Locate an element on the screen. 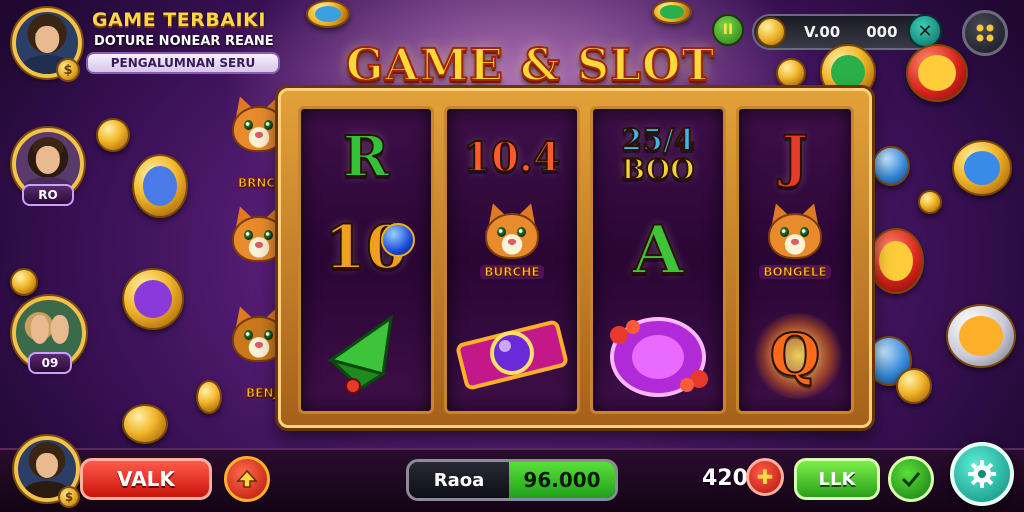 The height and width of the screenshot is (512, 1024). close-button: ✕ is located at coordinates (925, 31).